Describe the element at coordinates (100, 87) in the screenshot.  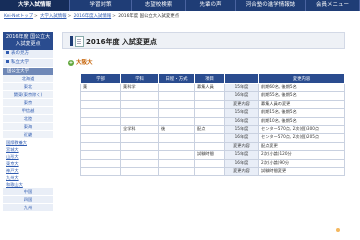
I see `table-cell: 薬` at that location.